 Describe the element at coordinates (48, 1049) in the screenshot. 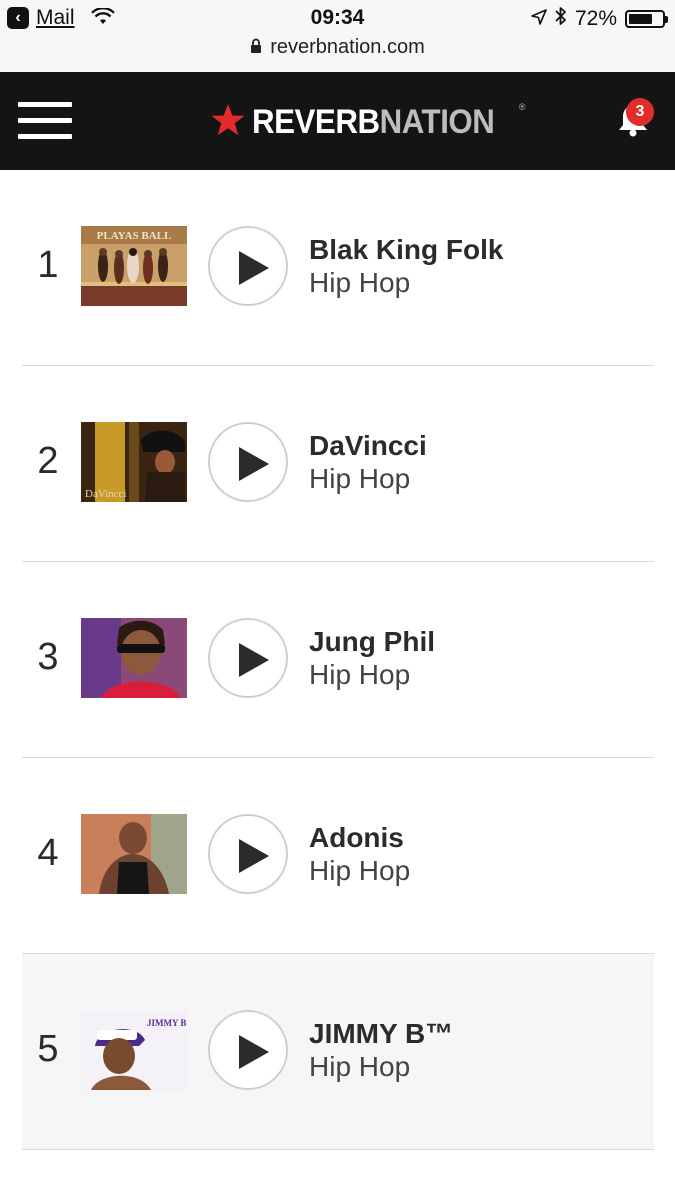

I see `rank-number: 5` at that location.